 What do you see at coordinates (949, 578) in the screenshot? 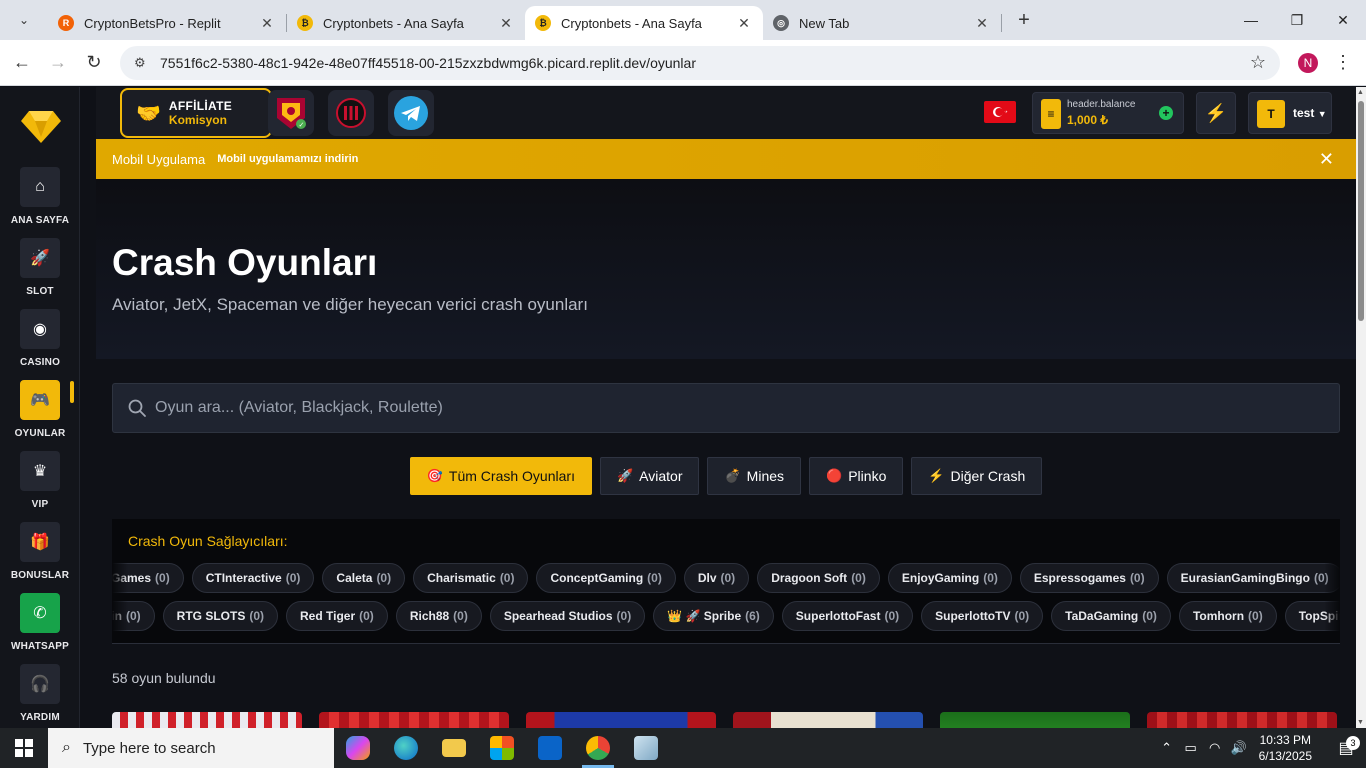
I see `provider-chip: EnjoyGaming (0)` at bounding box center [949, 578].